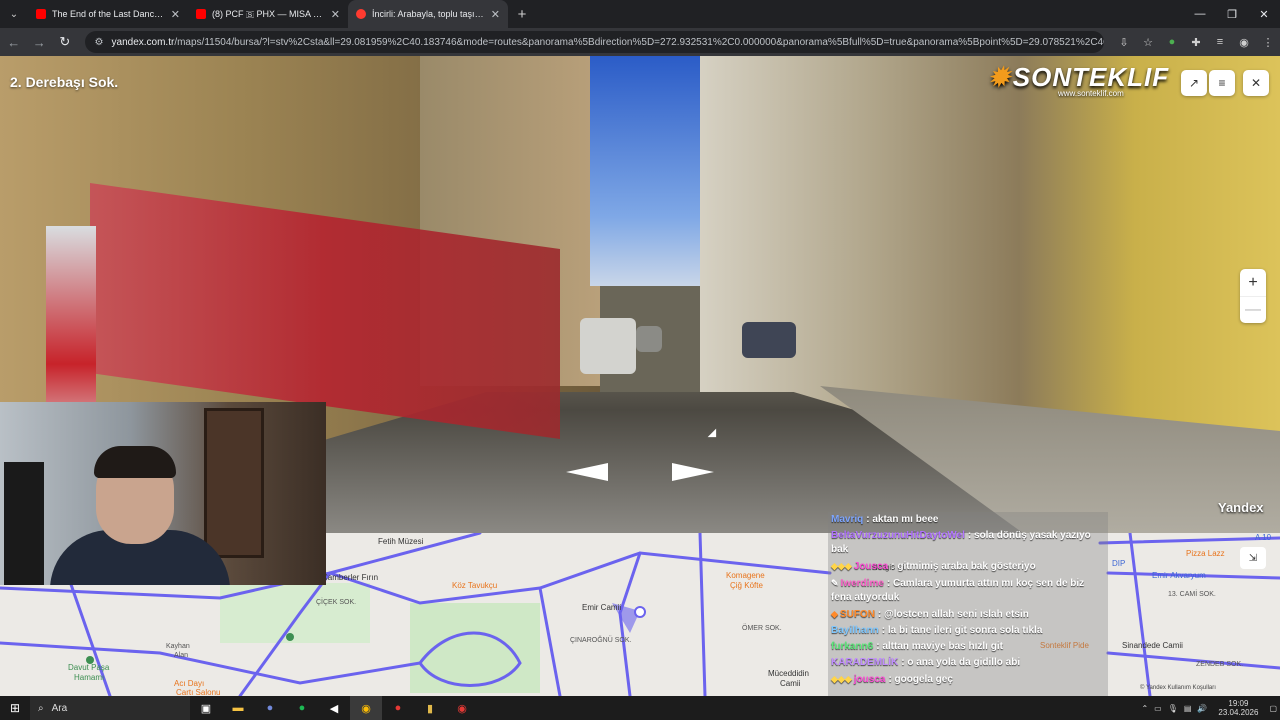 The width and height of the screenshot is (1280, 720). What do you see at coordinates (1220, 664) in the screenshot?
I see `map-label: ZENDEB SOK.` at bounding box center [1220, 664].